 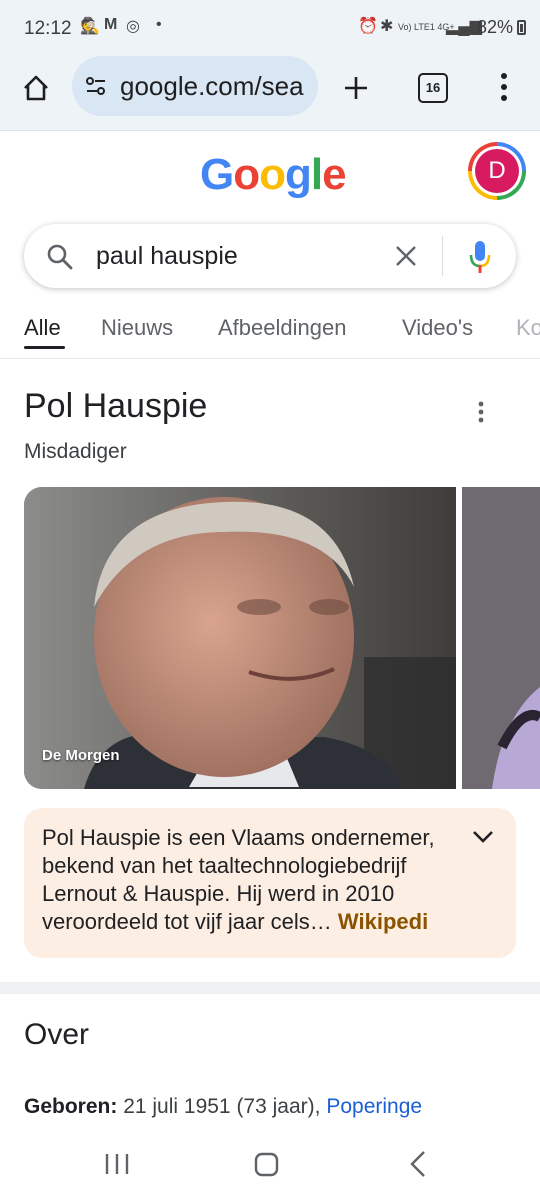 I want to click on system-navigation-bar, so click(x=270, y=1165).